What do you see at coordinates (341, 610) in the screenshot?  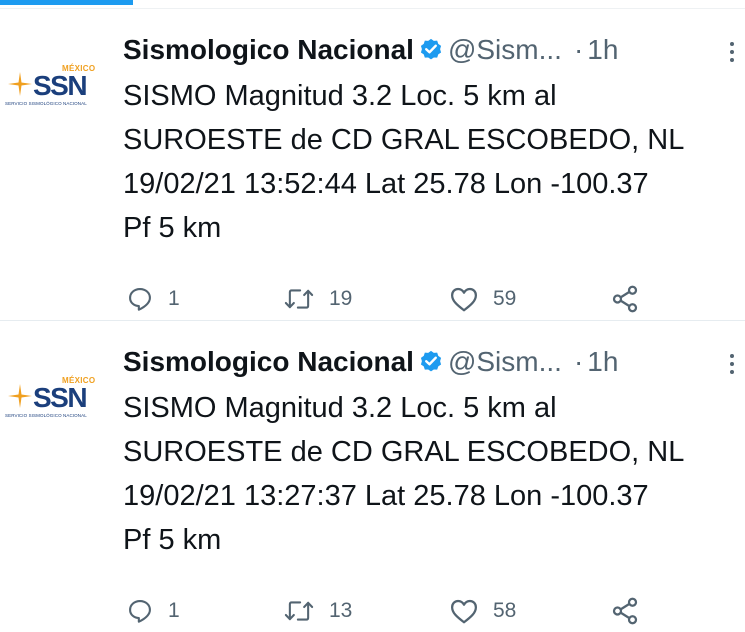 I see `retweet-count: 13` at bounding box center [341, 610].